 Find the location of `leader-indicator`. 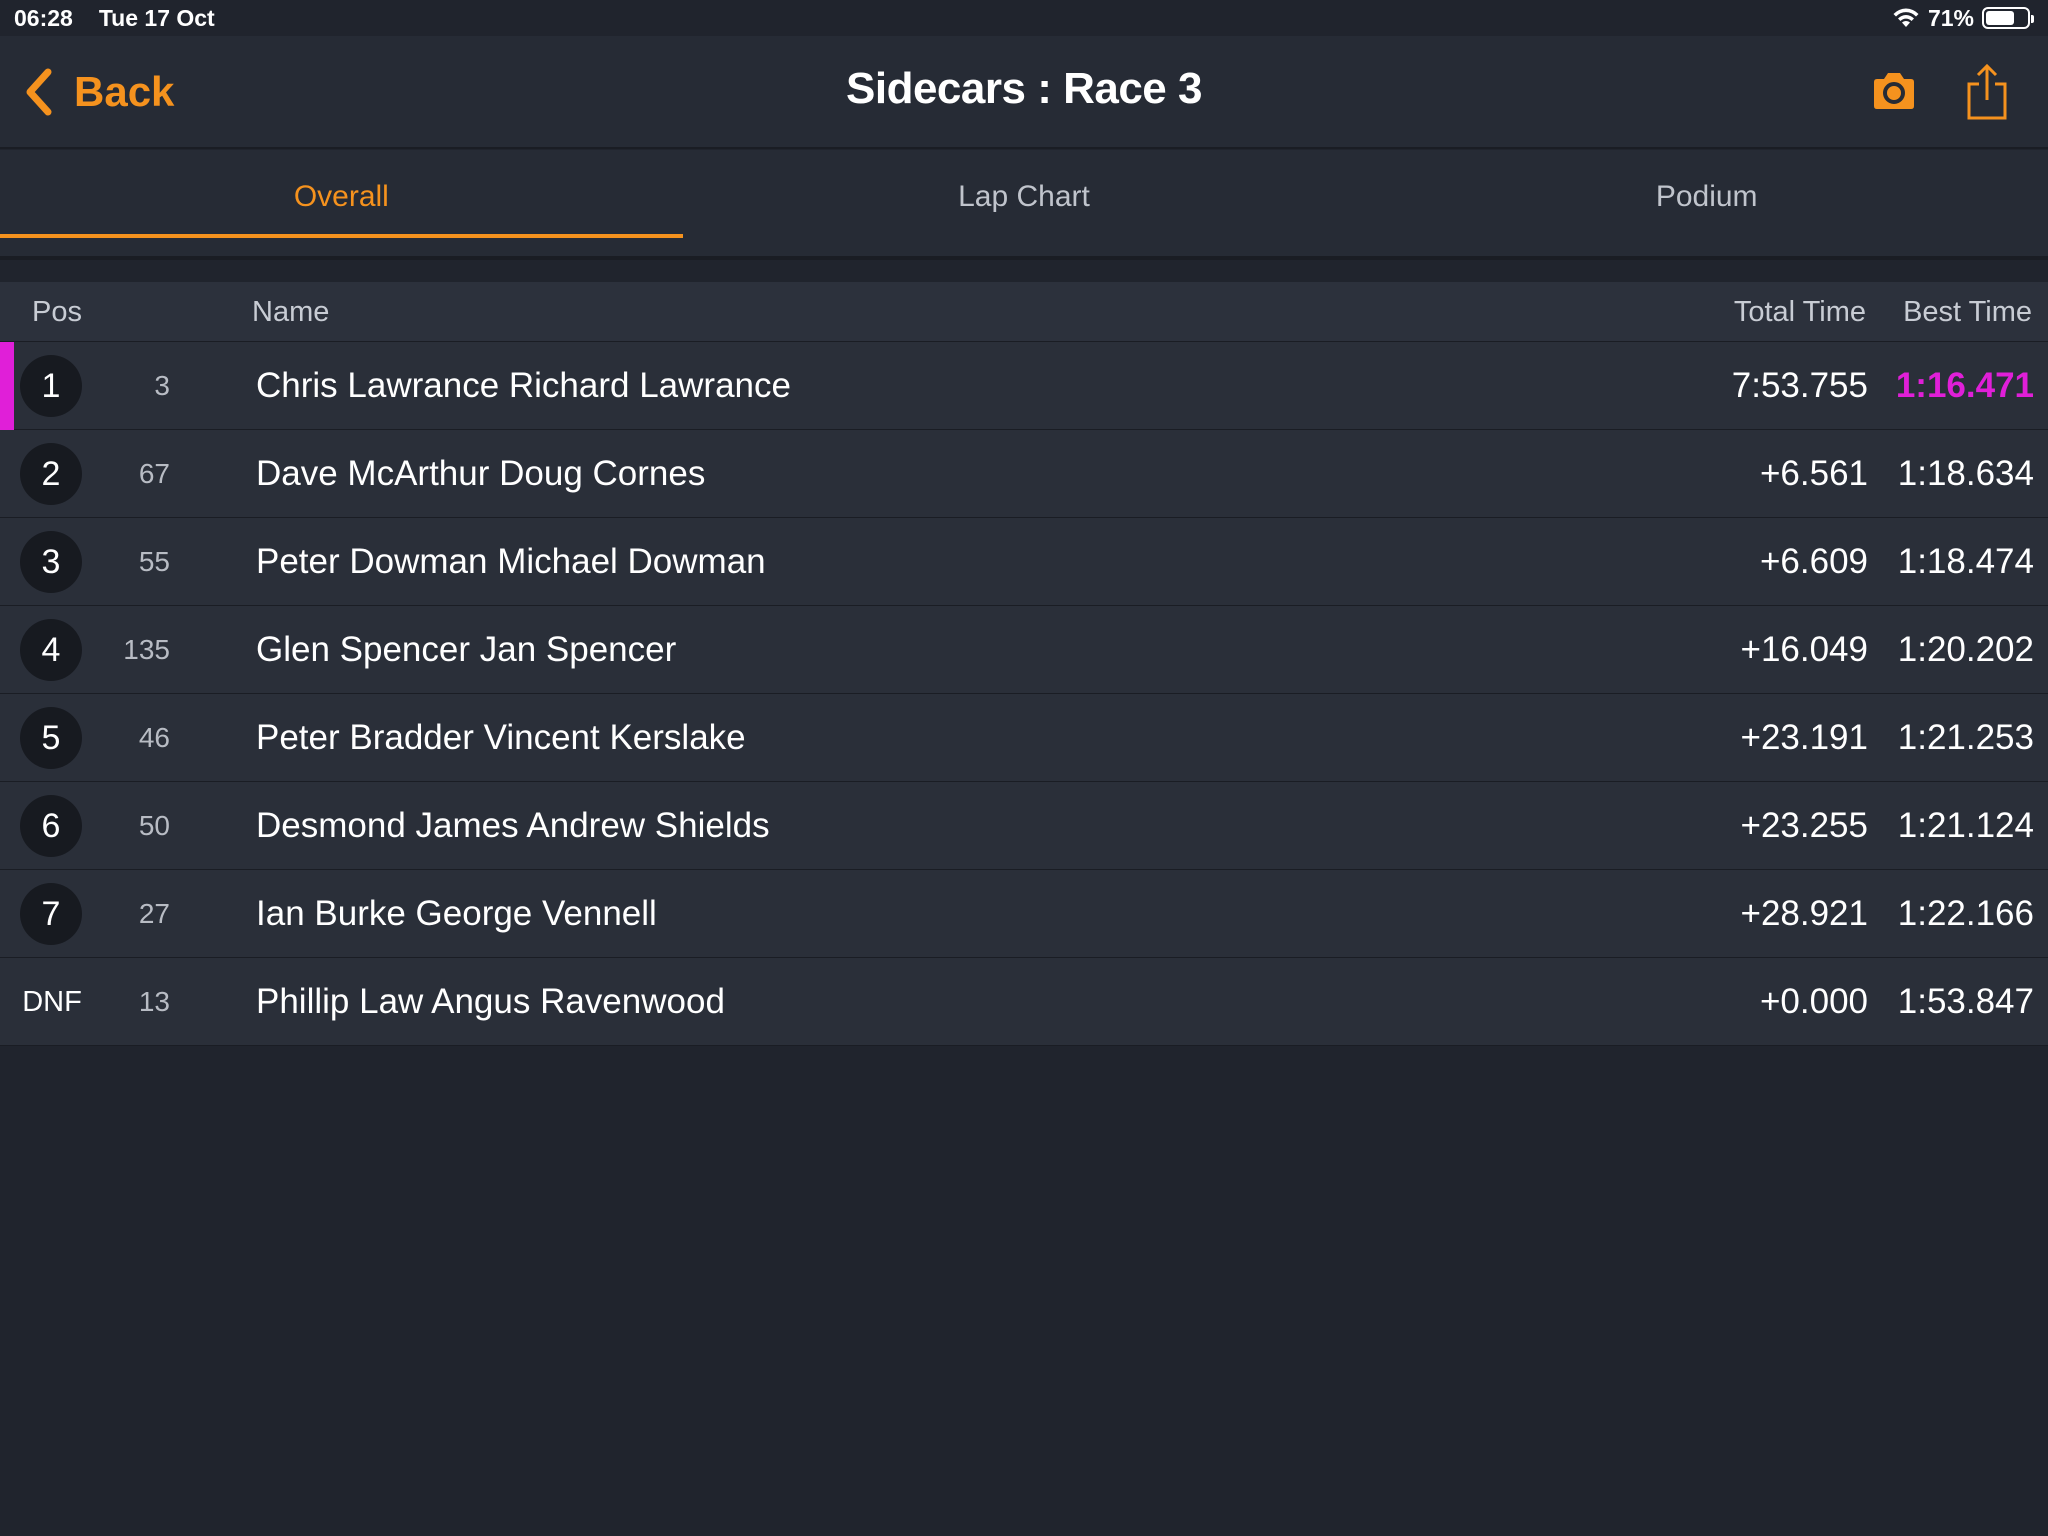

leader-indicator is located at coordinates (7, 386).